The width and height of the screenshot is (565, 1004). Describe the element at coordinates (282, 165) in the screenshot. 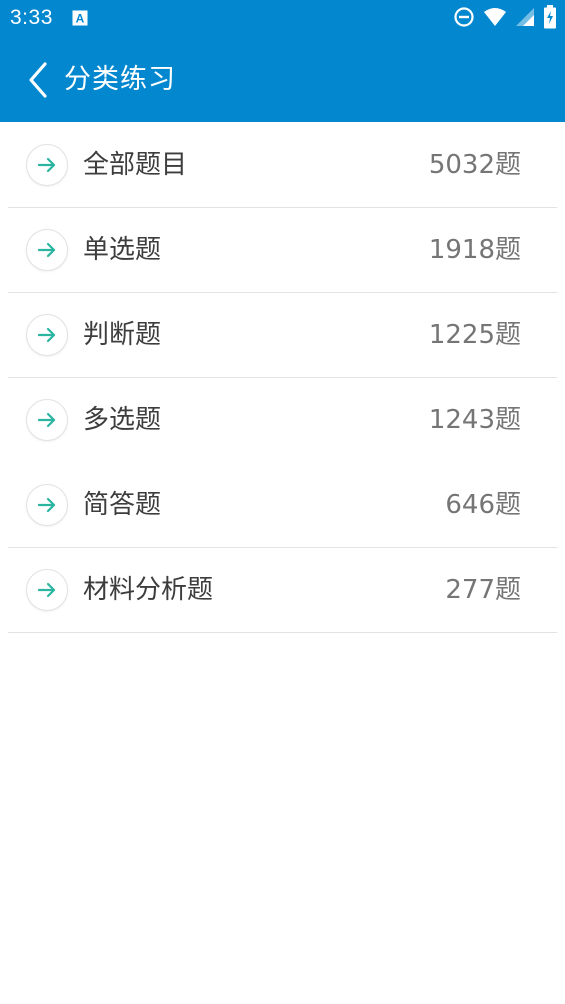

I see `category-item-all: 全部题目 5032题` at that location.